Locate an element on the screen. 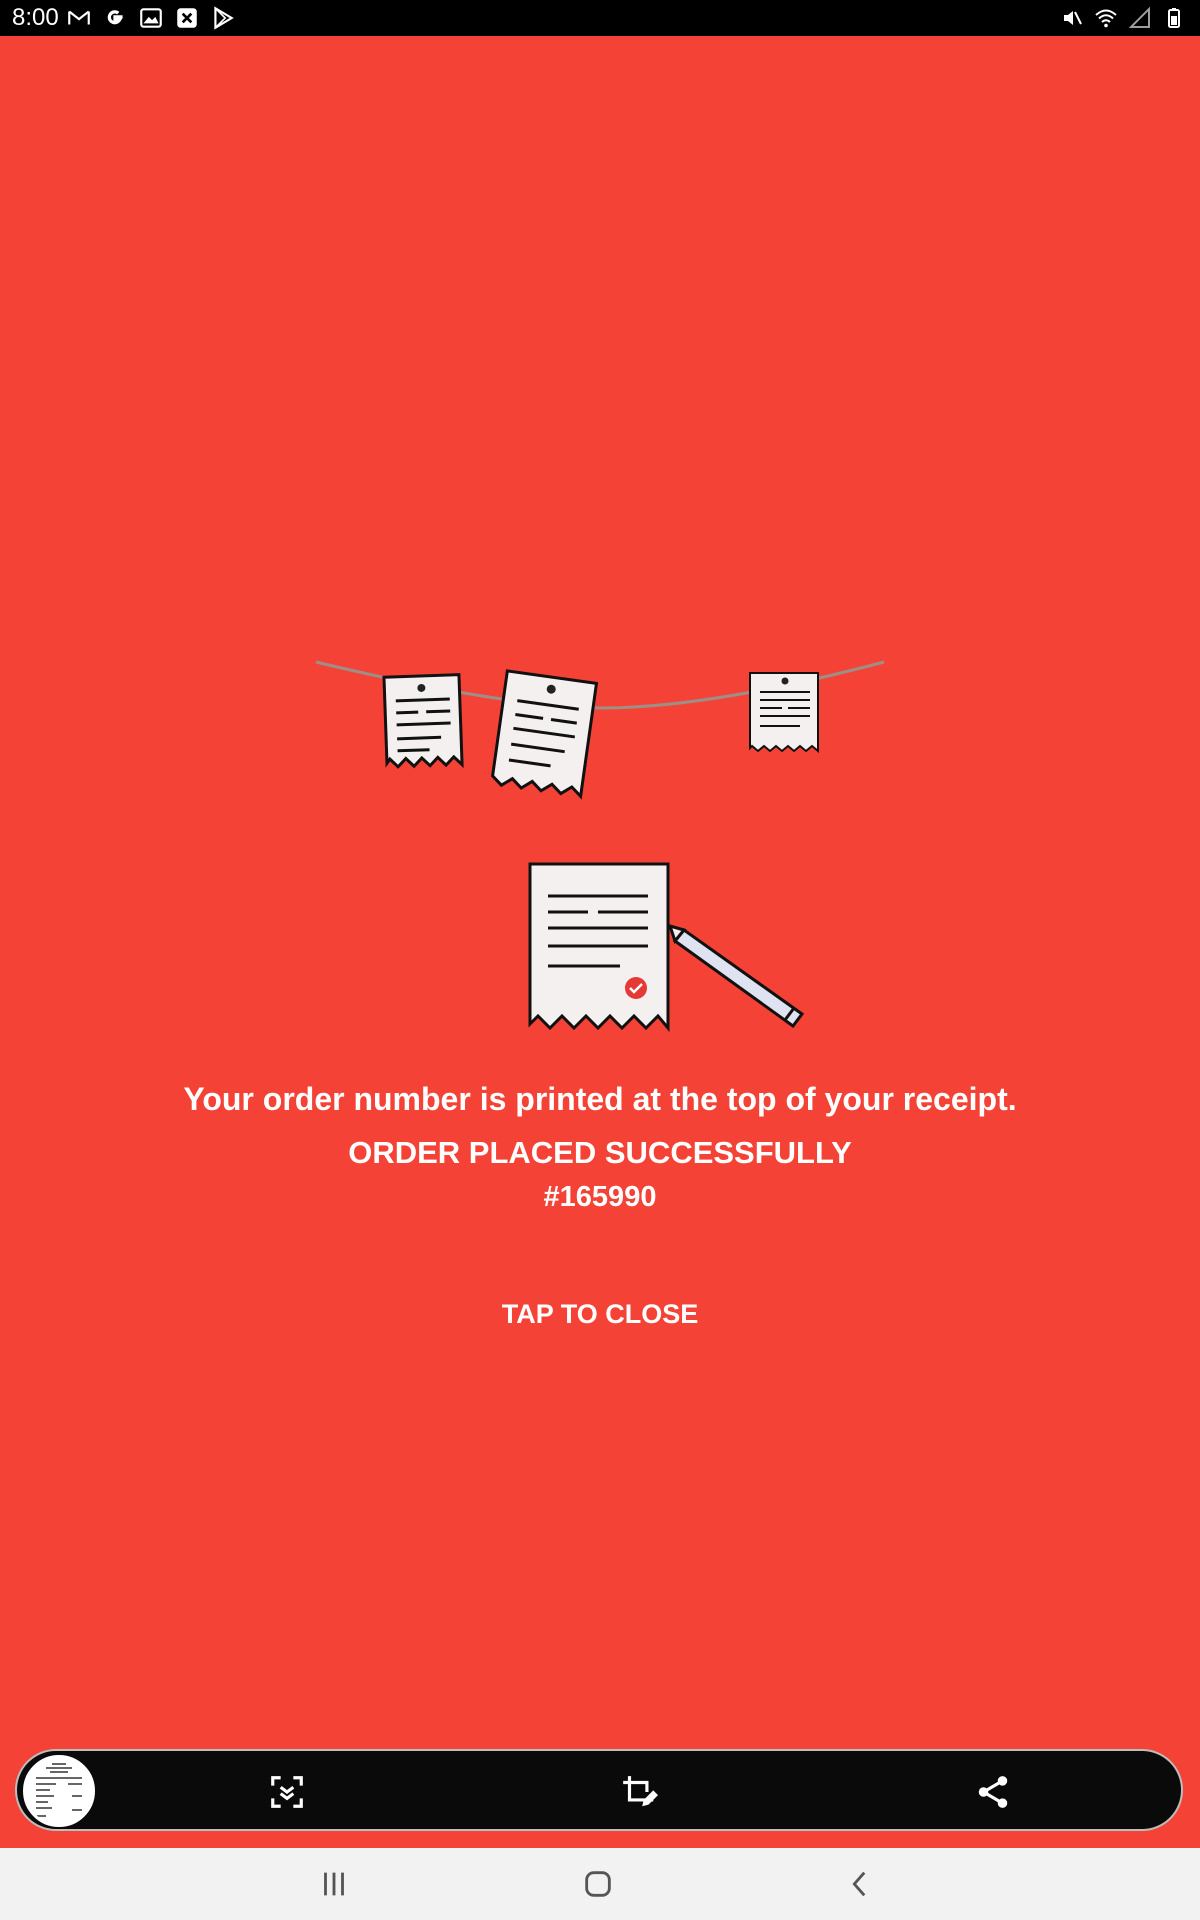 Image resolution: width=1200 pixels, height=1920 pixels. play-store-icon is located at coordinates (224, 18).